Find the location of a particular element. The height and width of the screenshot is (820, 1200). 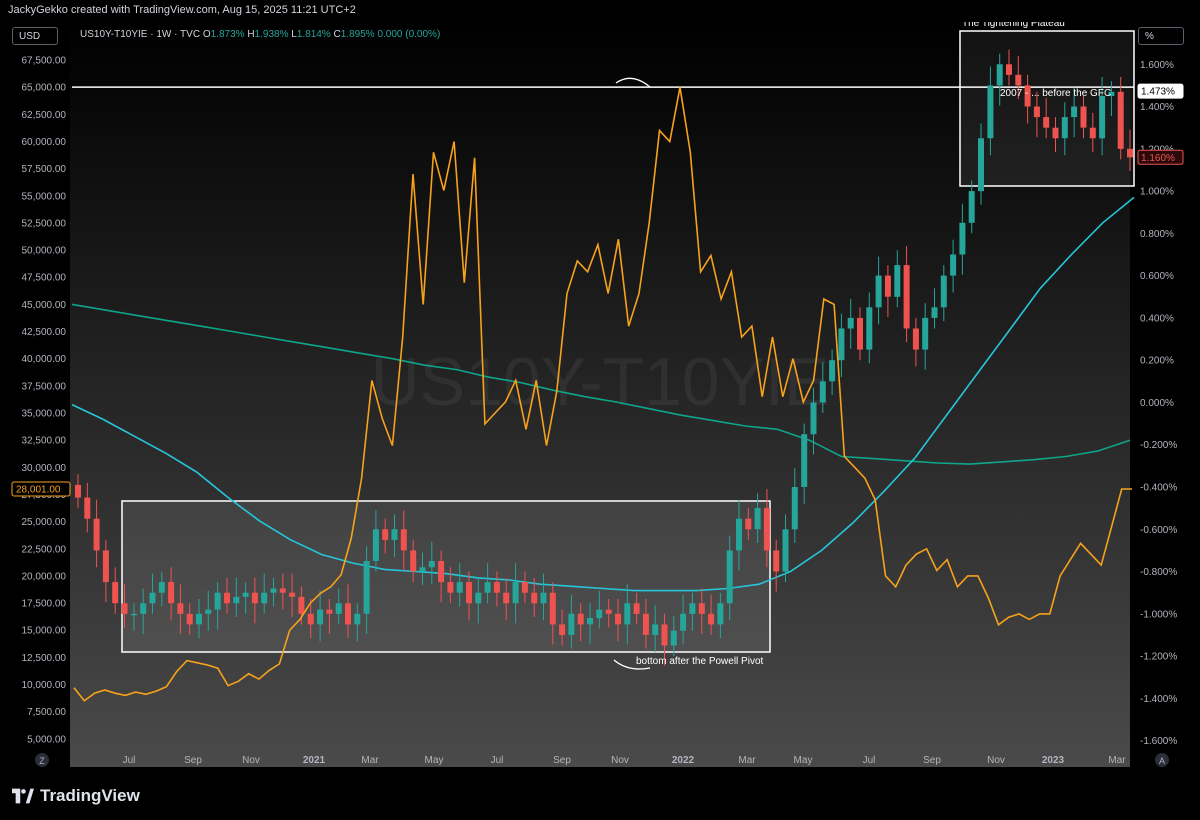

right-axis-tick: 1.400% is located at coordinates (1157, 107).